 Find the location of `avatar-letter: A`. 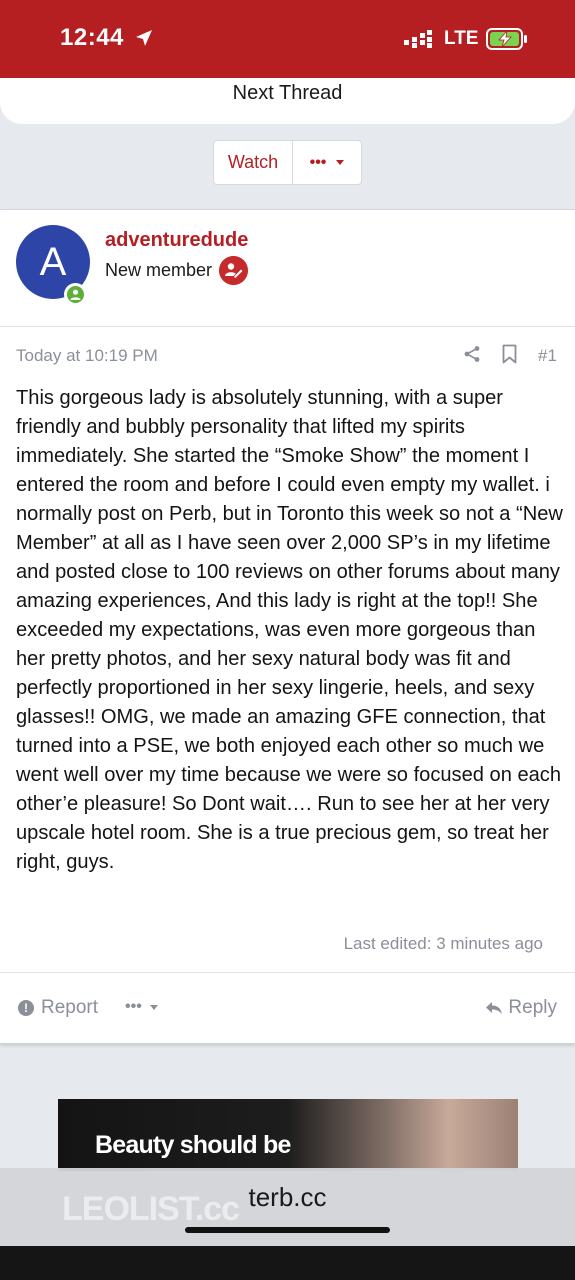

avatar-letter: A is located at coordinates (53, 261).